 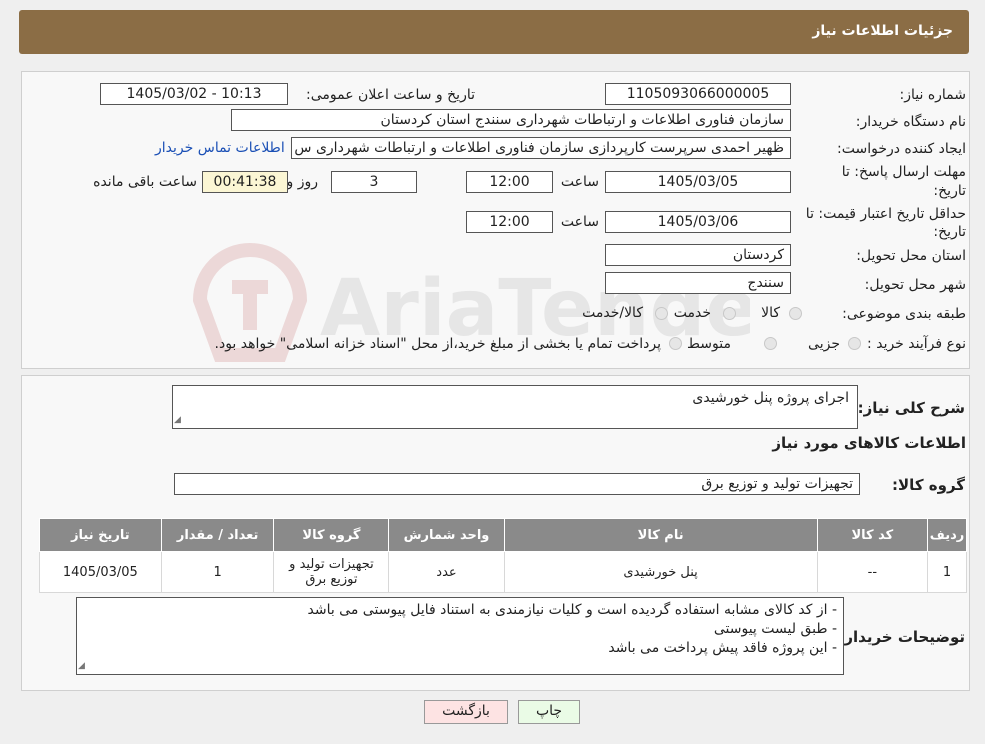 I want to click on cell-row: 1, so click(x=947, y=572).